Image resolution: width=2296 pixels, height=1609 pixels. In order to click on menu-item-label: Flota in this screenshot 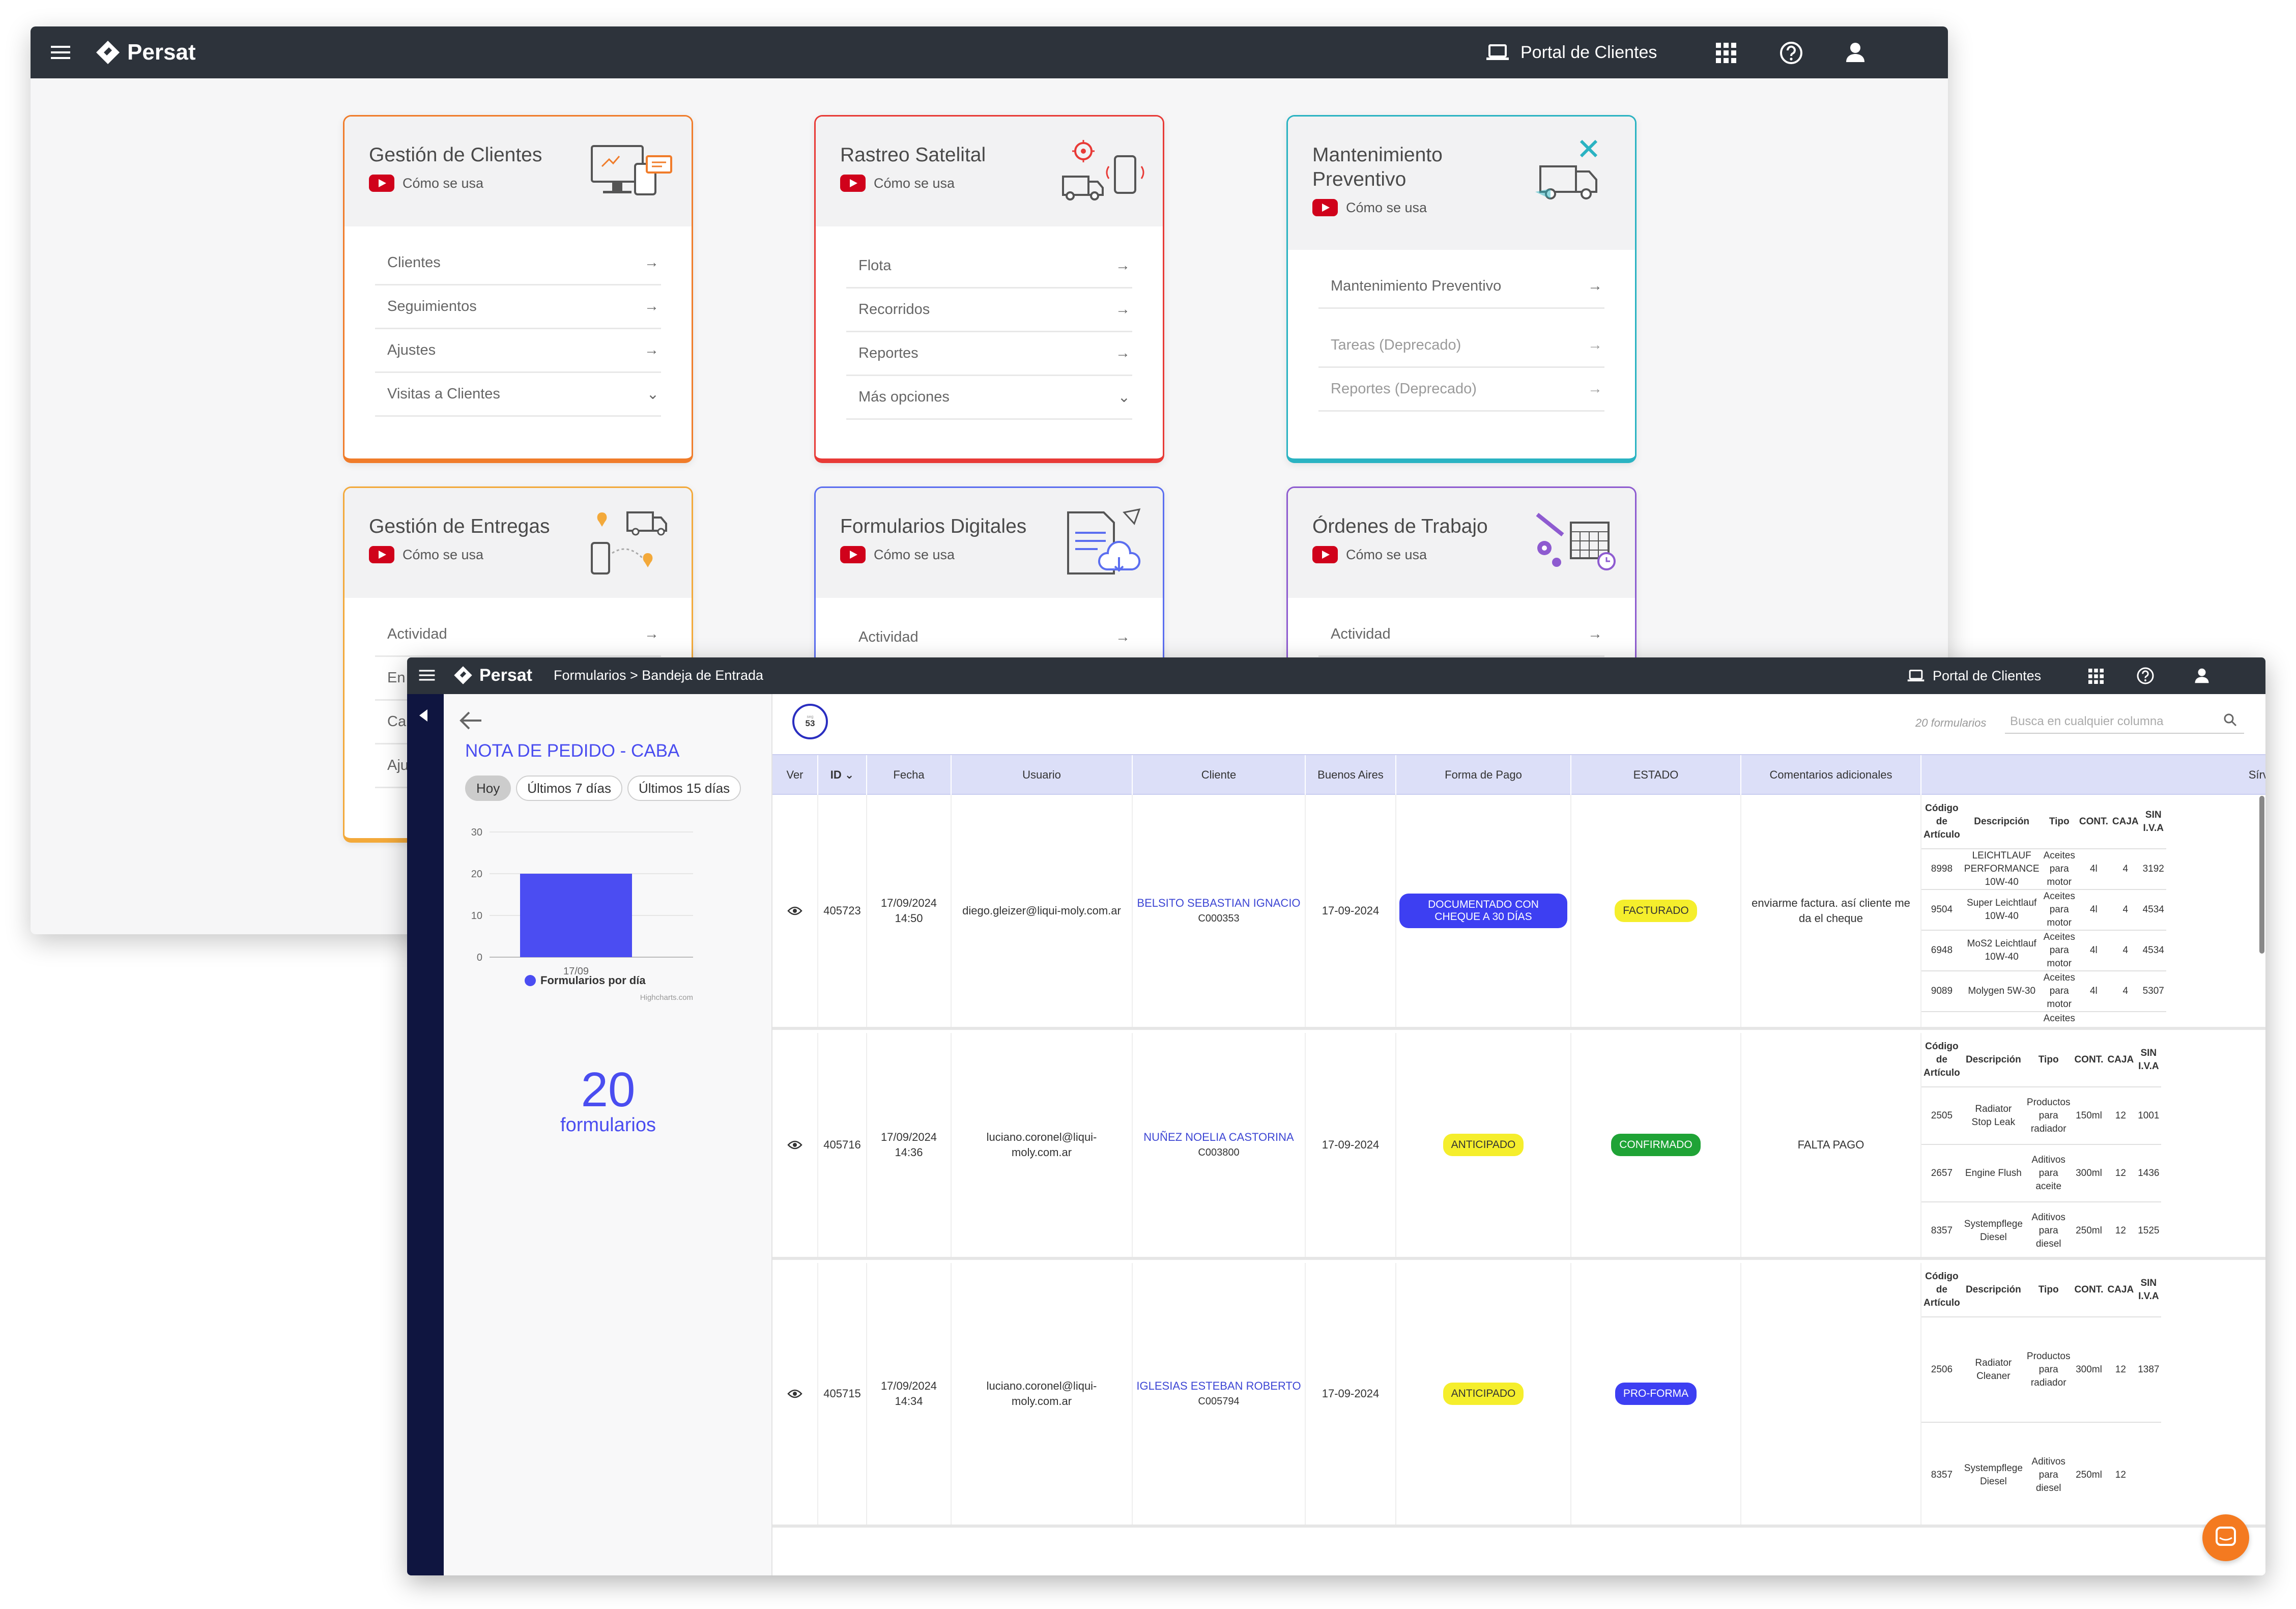, I will do `click(875, 265)`.